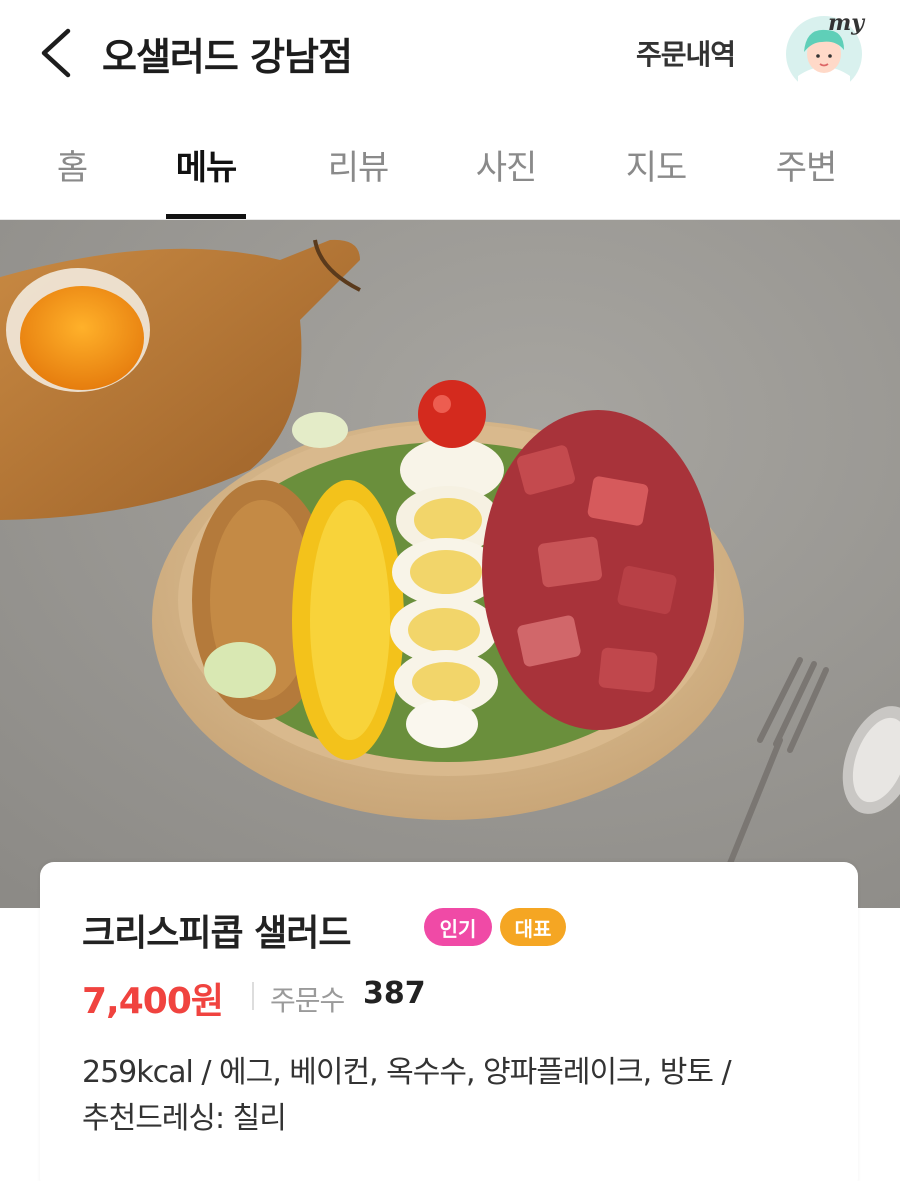 Image resolution: width=900 pixels, height=1181 pixels. Describe the element at coordinates (506, 164) in the screenshot. I see `tab-photos: 사진` at that location.